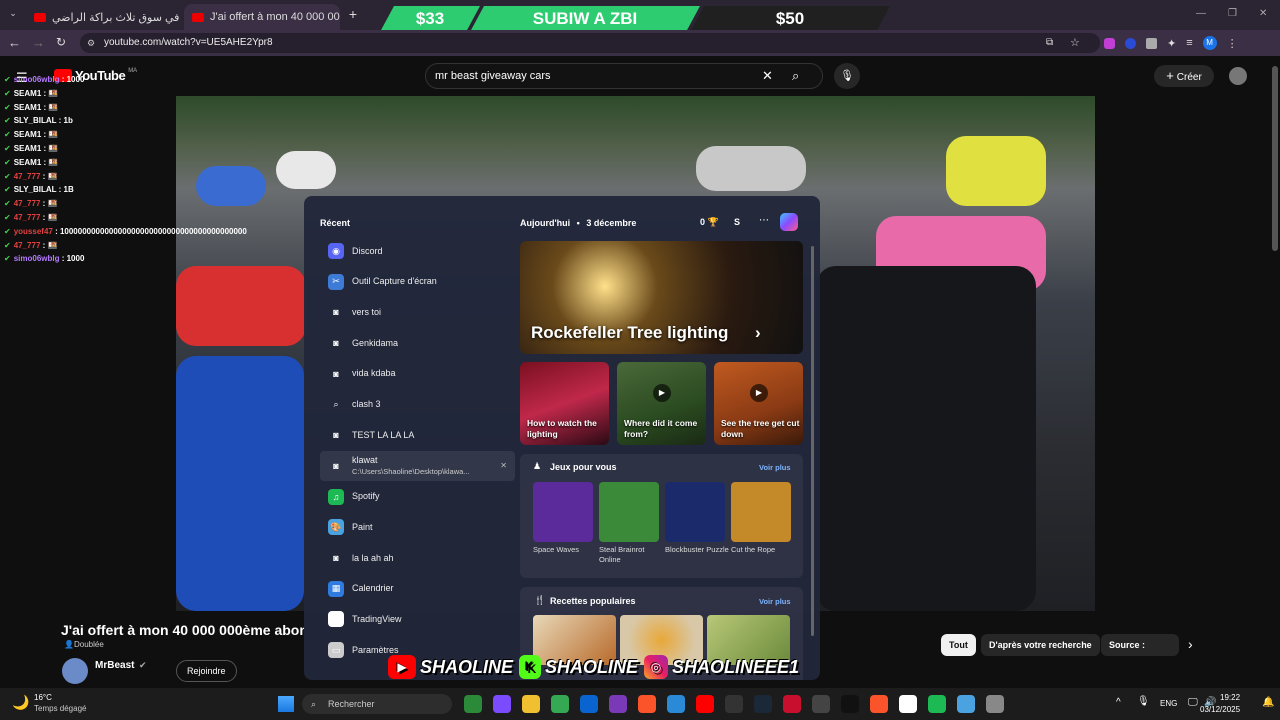 The image size is (1280, 720). I want to click on recent-item: ◙ vida kdaba, so click(417, 374).